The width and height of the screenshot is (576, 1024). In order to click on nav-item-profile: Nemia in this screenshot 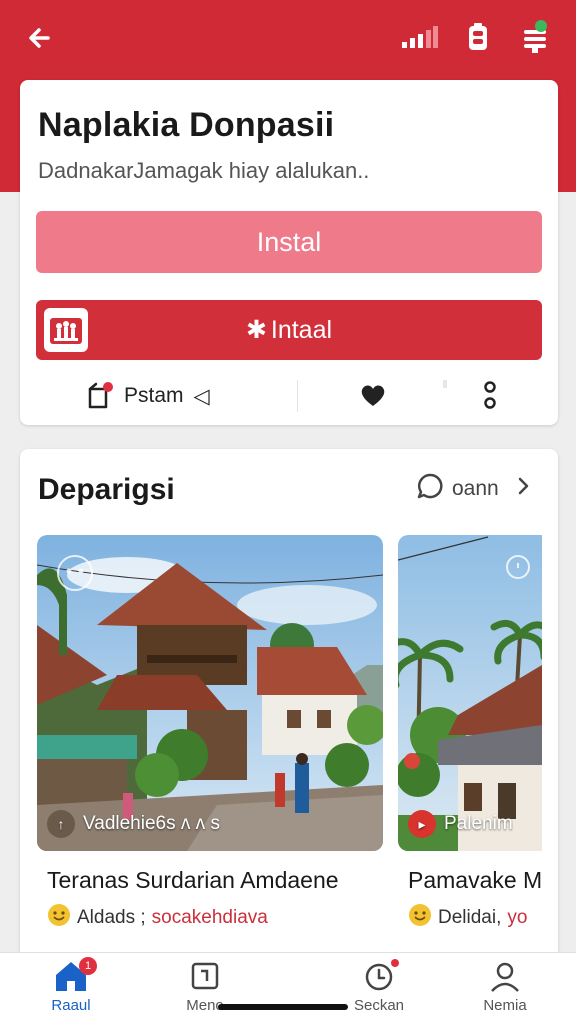, I will do `click(505, 989)`.